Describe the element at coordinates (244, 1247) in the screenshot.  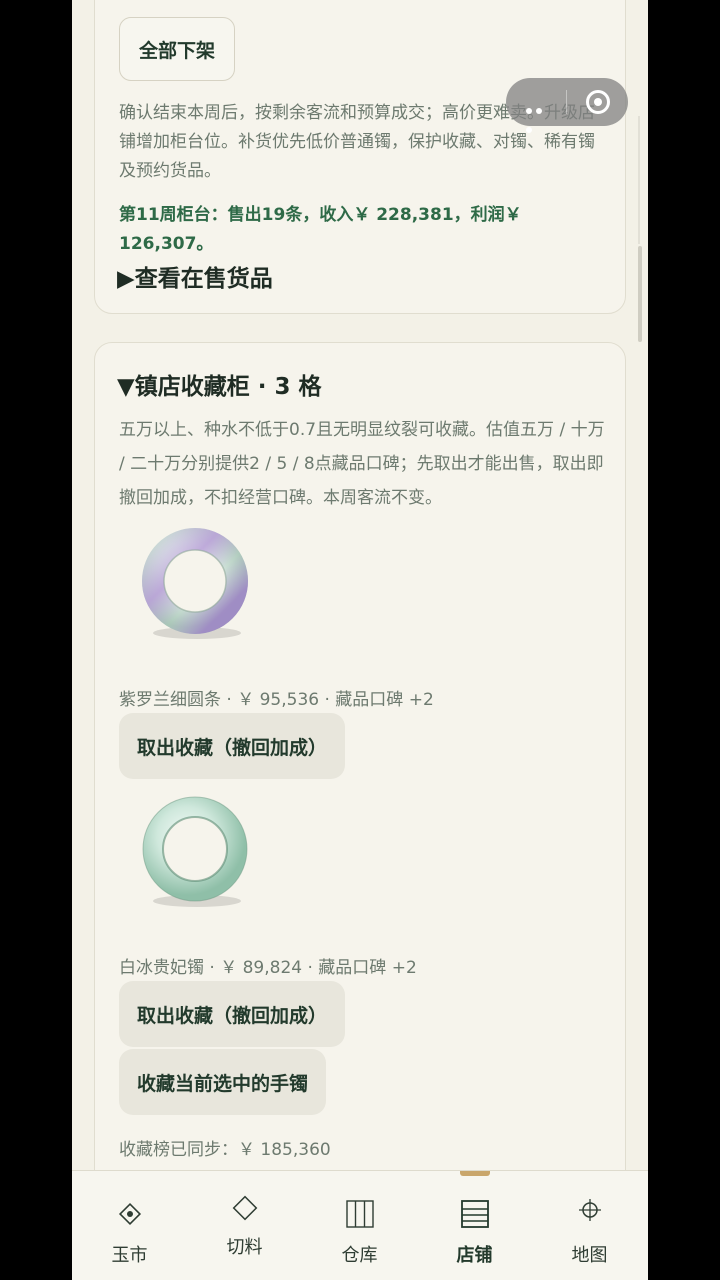
I see `tab-label: 切料` at that location.